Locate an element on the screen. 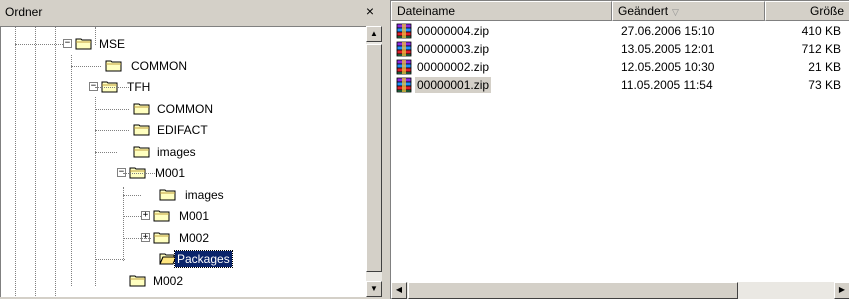 The width and height of the screenshot is (849, 299). column-header-name-label: Dateiname is located at coordinates (426, 11).